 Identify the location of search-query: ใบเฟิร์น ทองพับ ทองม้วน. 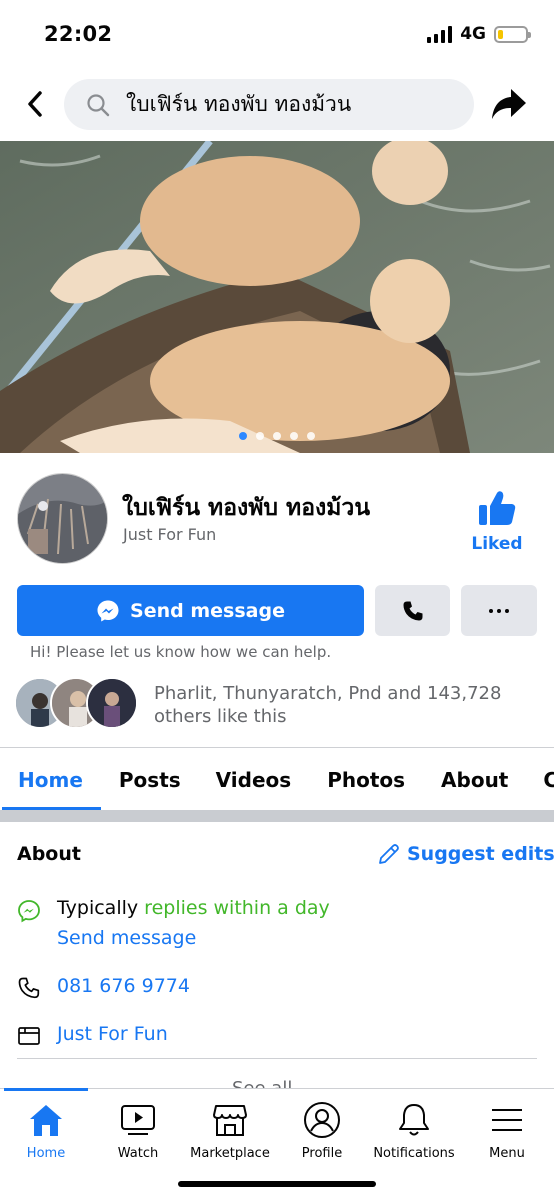
(239, 104).